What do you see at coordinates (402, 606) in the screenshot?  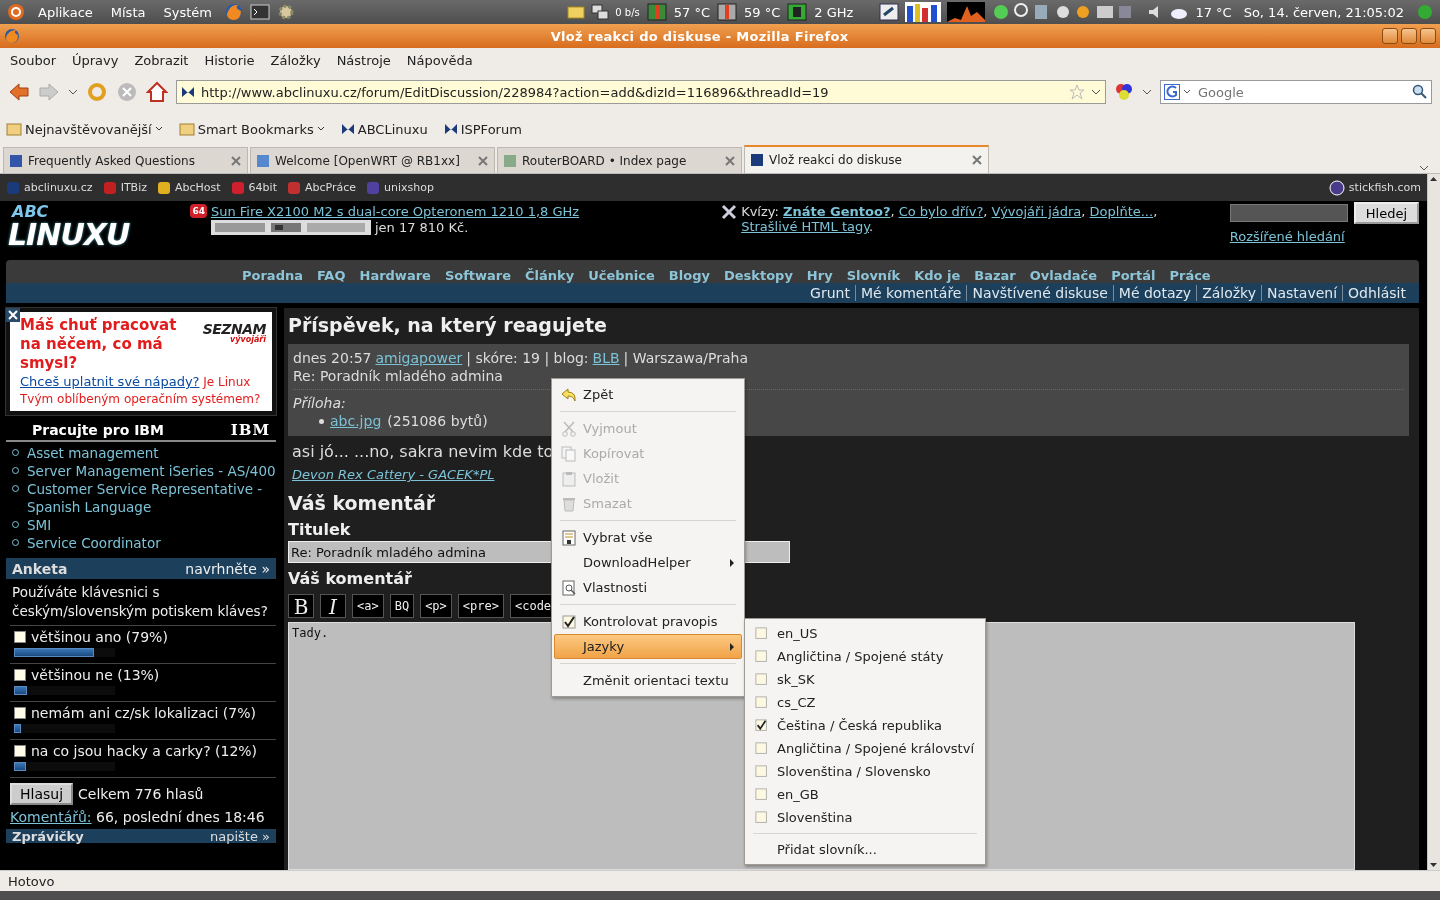 I see `format-button: BQ` at bounding box center [402, 606].